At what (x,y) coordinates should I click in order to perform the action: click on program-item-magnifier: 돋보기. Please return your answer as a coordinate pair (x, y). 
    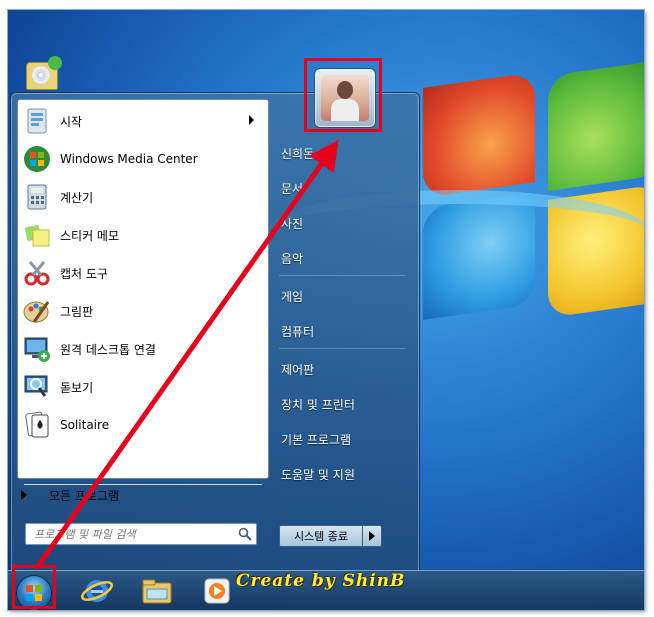
    Looking at the image, I should click on (142, 387).